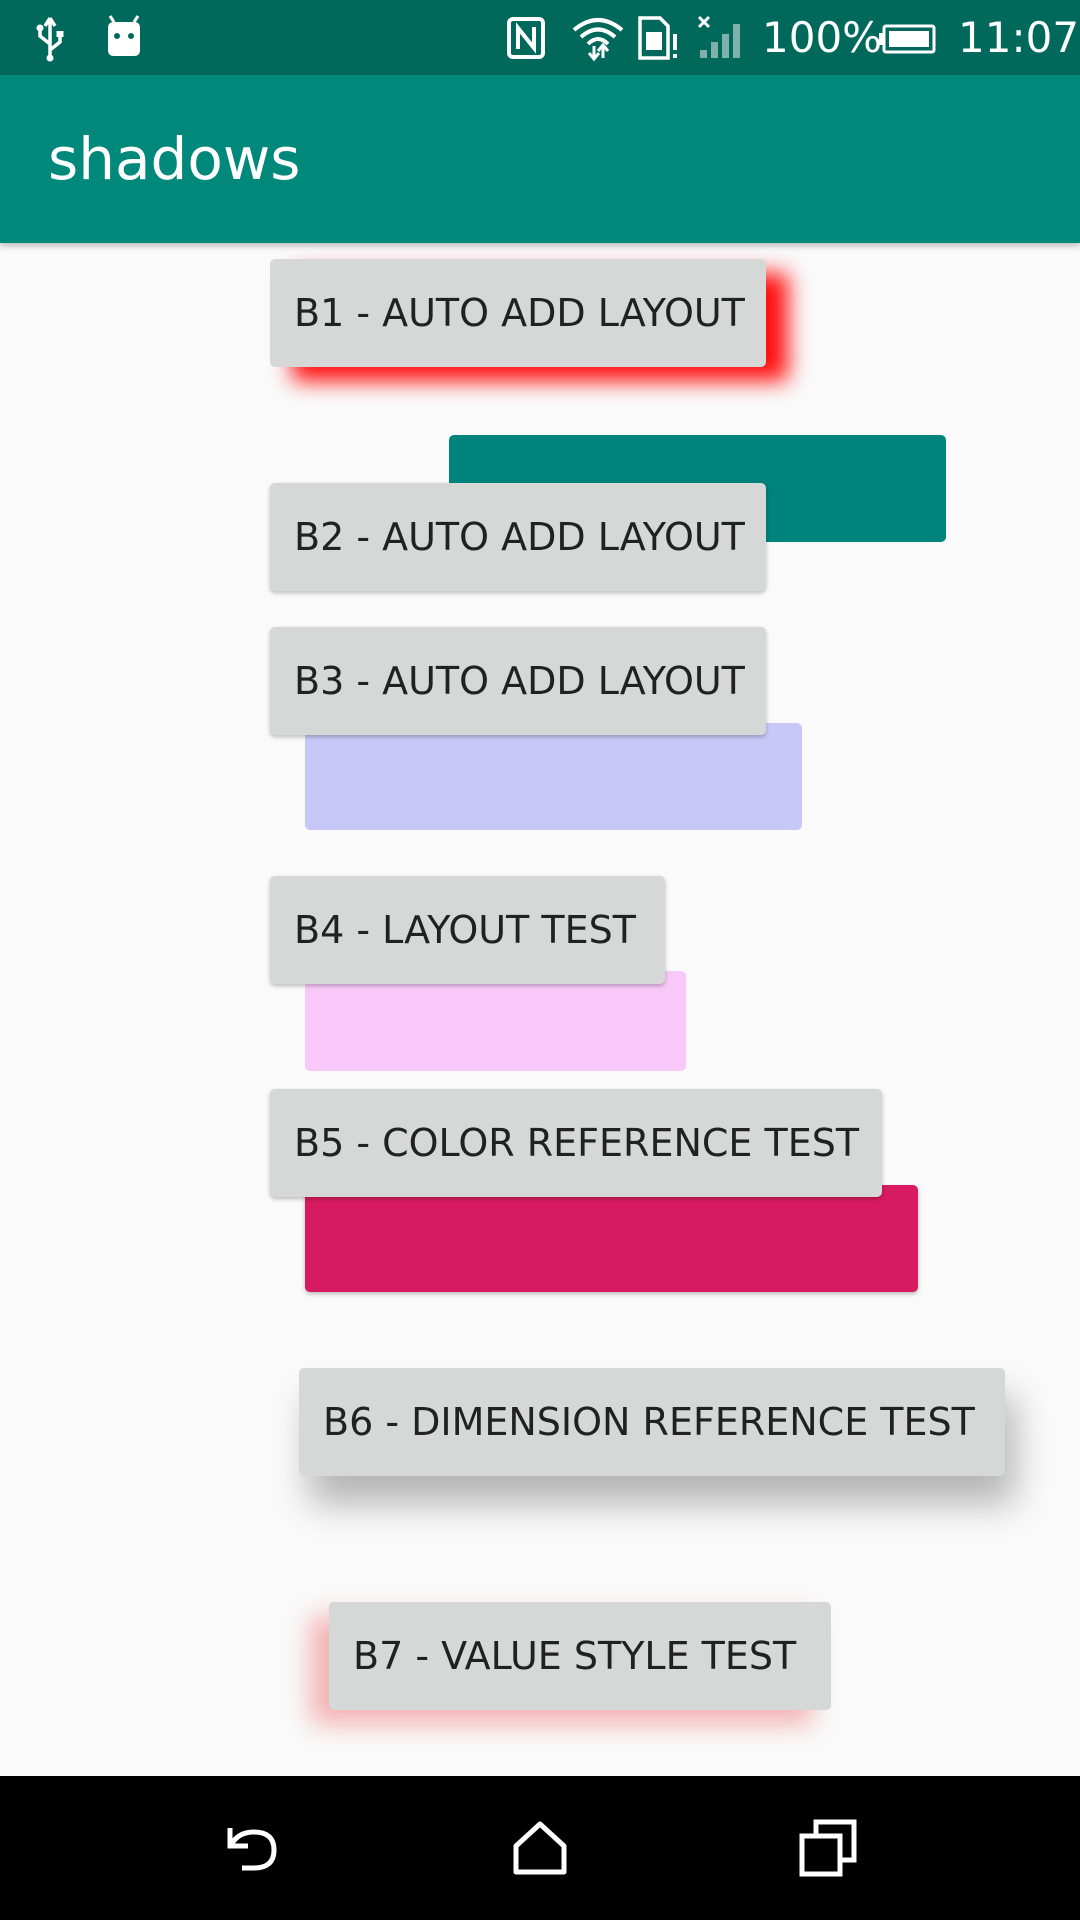 This screenshot has height=1920, width=1080. I want to click on b4-layout-test-button: B4 - LAYOUT TEST, so click(467, 930).